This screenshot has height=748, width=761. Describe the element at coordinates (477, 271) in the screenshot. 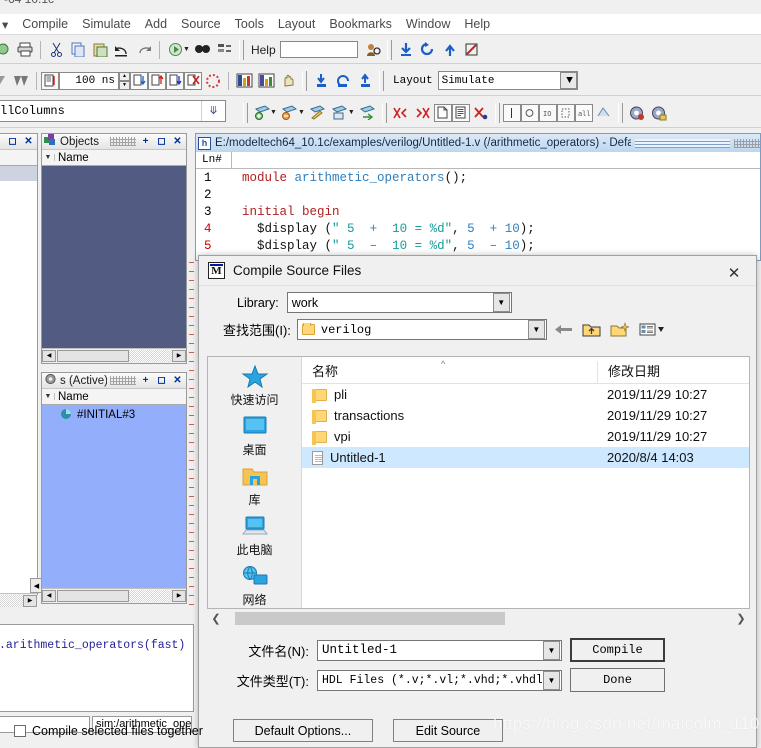

I see `dialog-titlebar: M Compile Source Files` at that location.